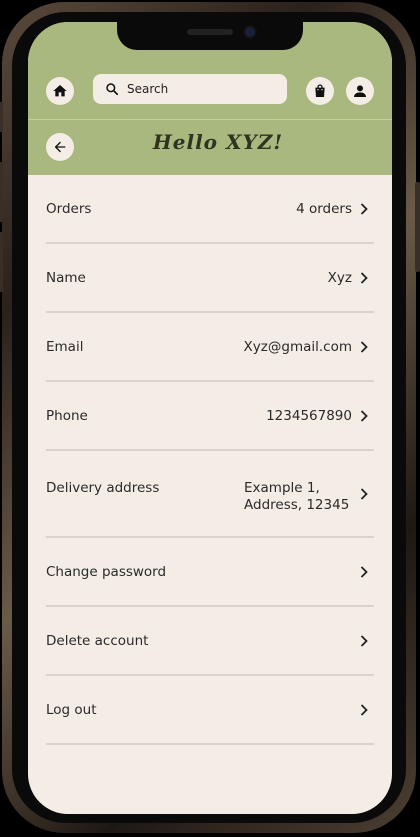 This screenshot has width=420, height=837. I want to click on back-button, so click(60, 147).